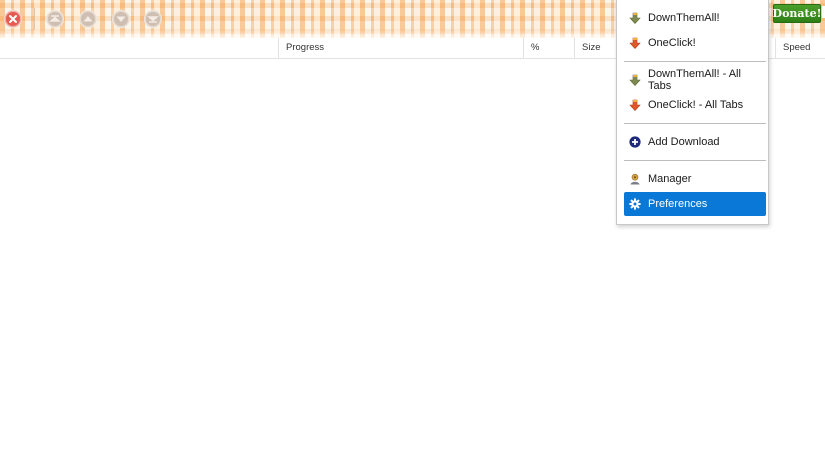 The image size is (825, 451). I want to click on column-speed: Speed, so click(800, 48).